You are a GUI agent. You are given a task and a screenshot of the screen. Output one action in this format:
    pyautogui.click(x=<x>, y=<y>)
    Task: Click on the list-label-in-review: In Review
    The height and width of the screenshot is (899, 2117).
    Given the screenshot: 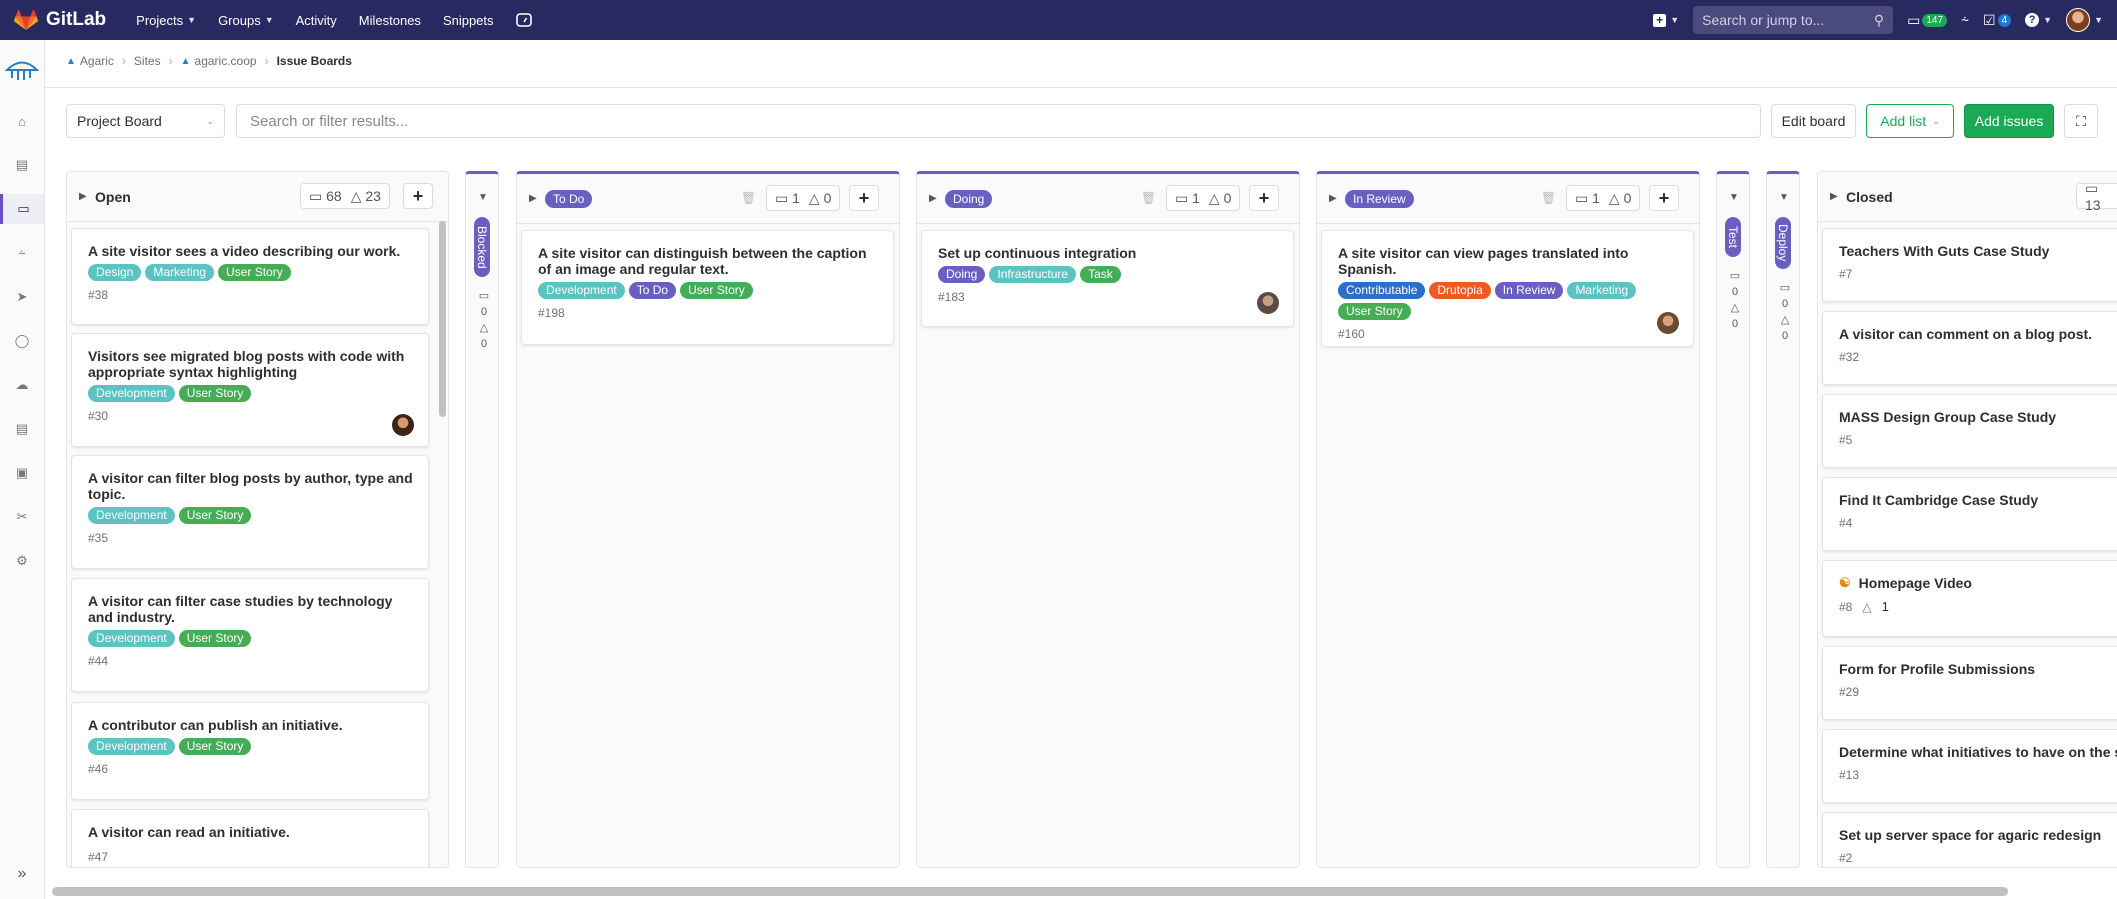 What is the action you would take?
    pyautogui.click(x=1379, y=198)
    